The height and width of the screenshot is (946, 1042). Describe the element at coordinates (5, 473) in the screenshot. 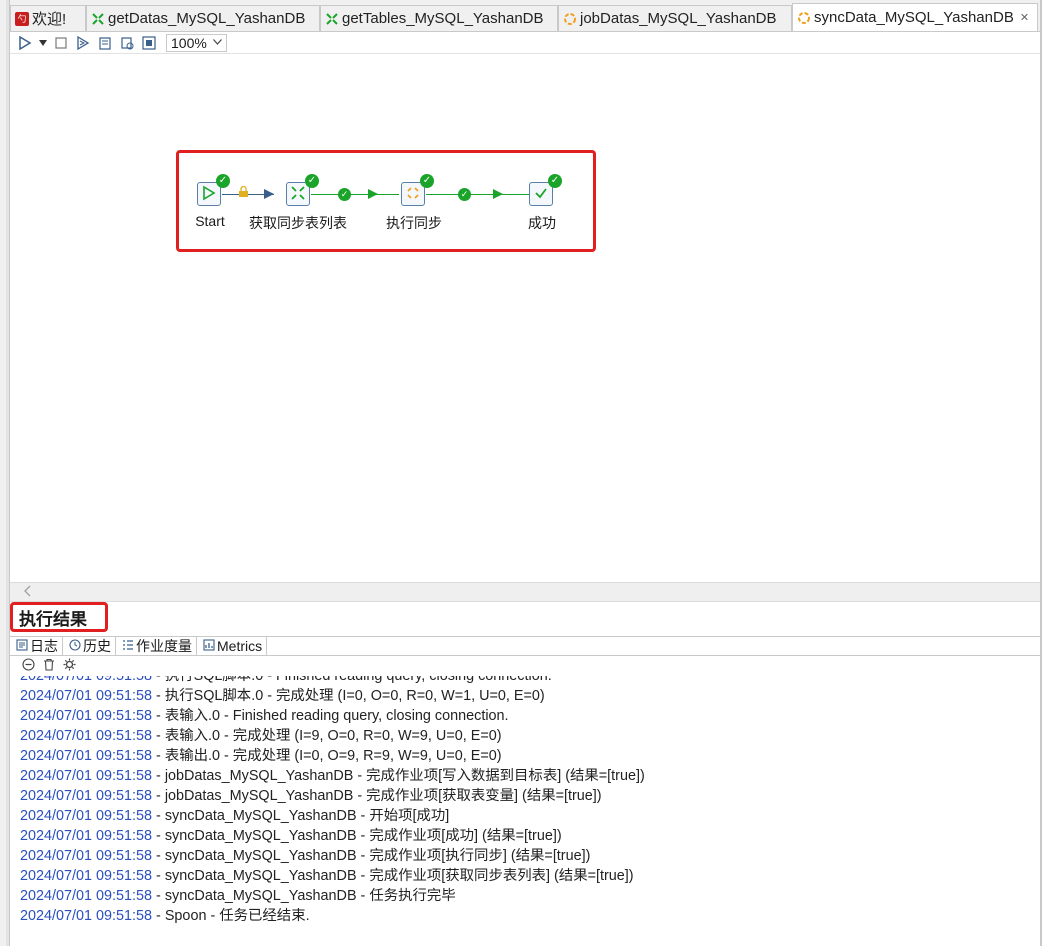

I see `left-frame-edge` at that location.